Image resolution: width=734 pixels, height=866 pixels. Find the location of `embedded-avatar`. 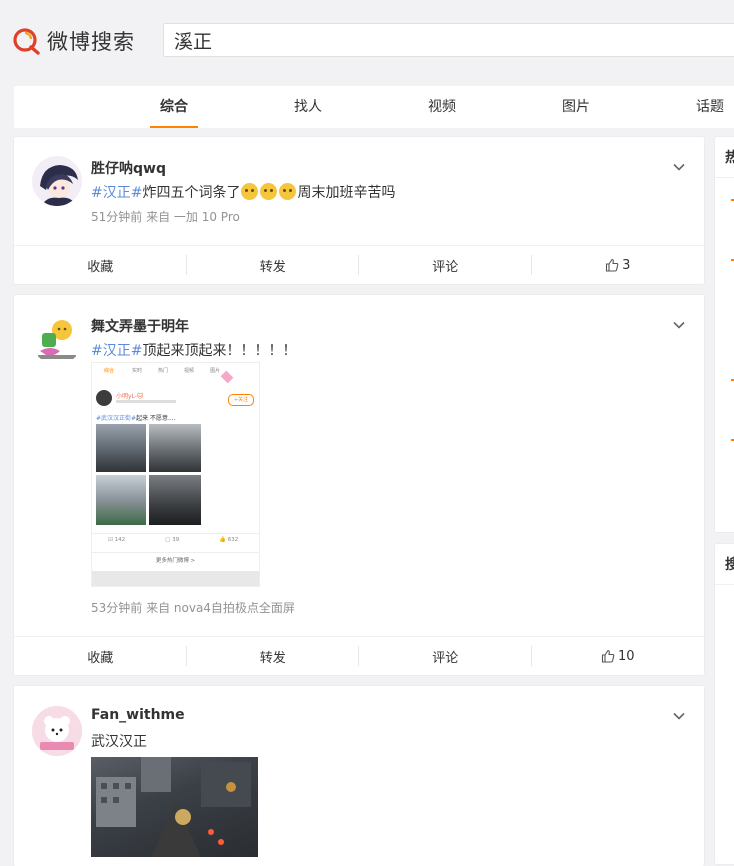

embedded-avatar is located at coordinates (104, 398).